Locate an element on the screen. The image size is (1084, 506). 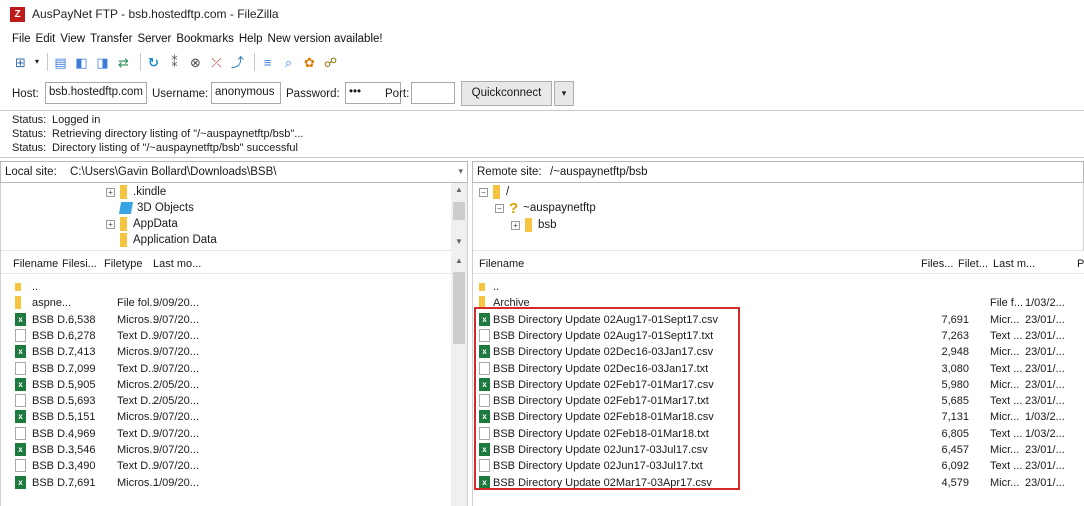
disconnect-icon: ⤫ is located at coordinates (216, 62).